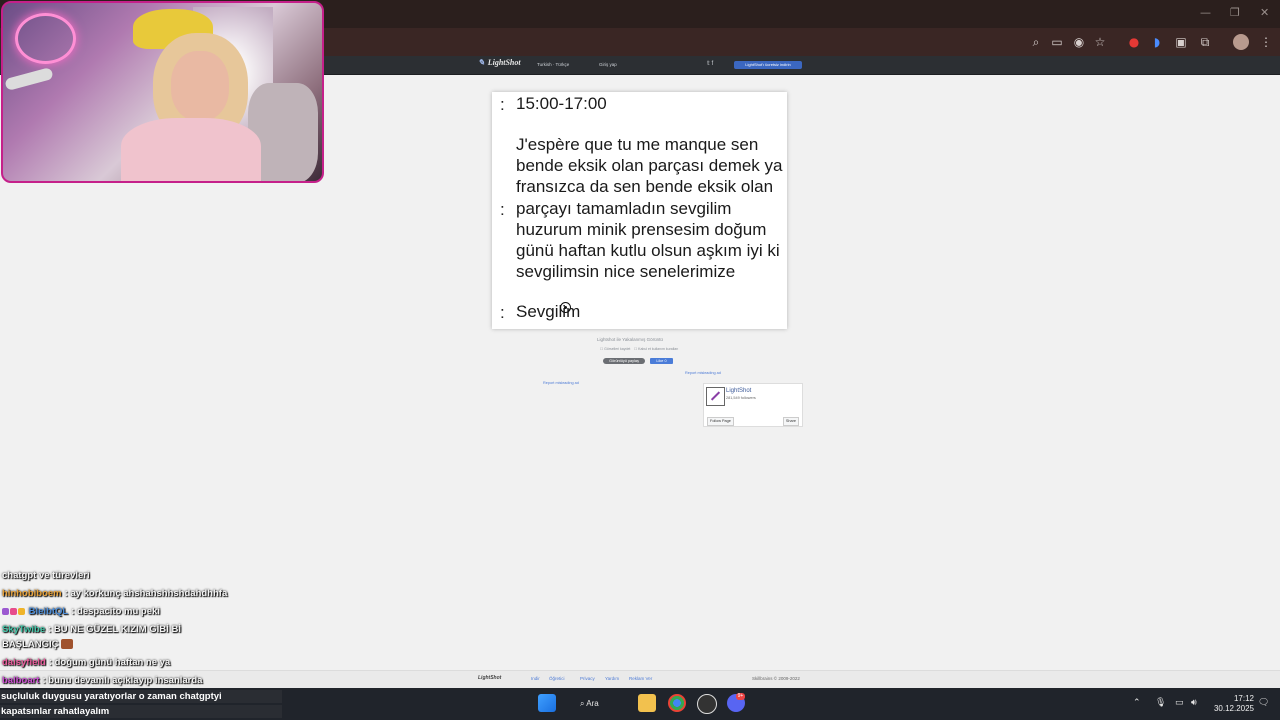 This screenshot has height=720, width=1280. Describe the element at coordinates (1241, 42) in the screenshot. I see `profile-avatar` at that location.